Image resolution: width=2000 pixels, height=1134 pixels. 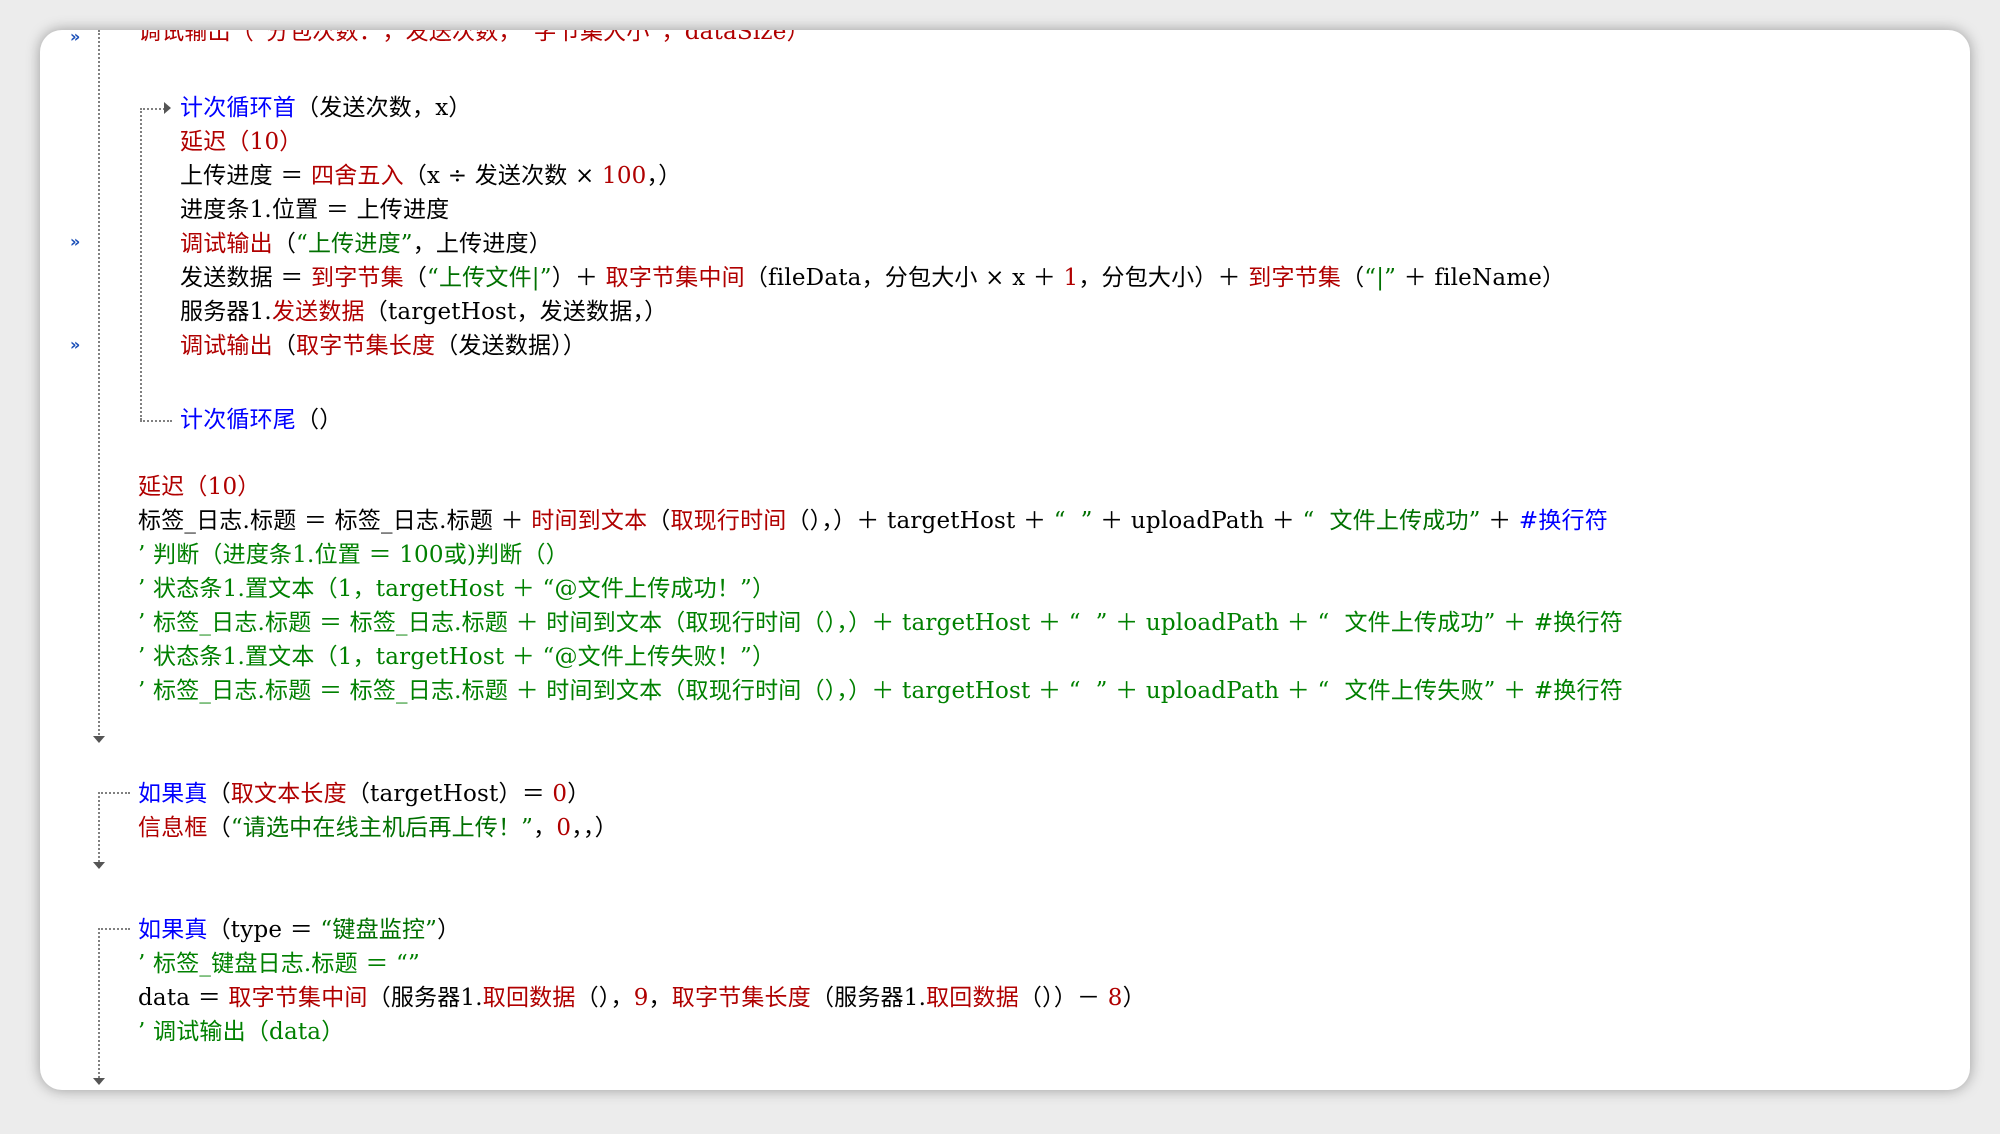 What do you see at coordinates (99, 382) in the screenshot?
I see `outer-block-guide` at bounding box center [99, 382].